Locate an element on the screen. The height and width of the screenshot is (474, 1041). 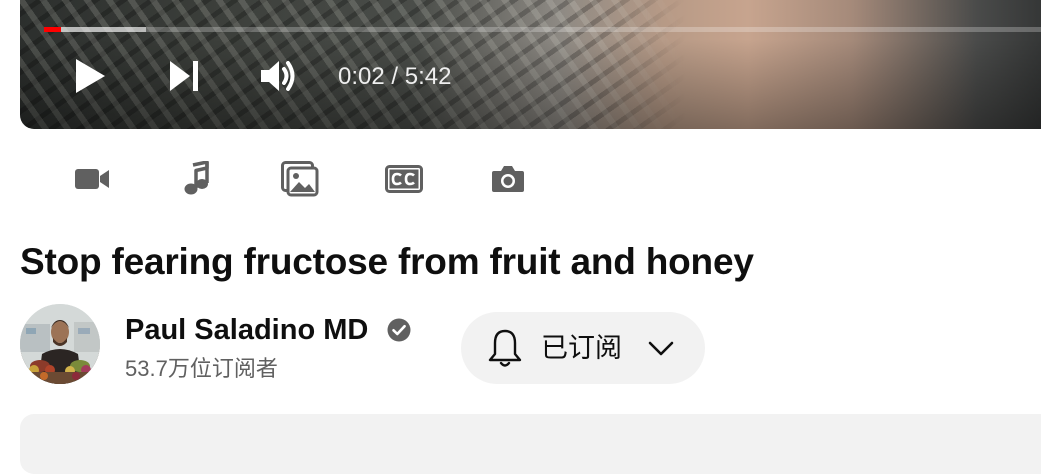
subscribed-label: 已订阅 is located at coordinates (581, 348).